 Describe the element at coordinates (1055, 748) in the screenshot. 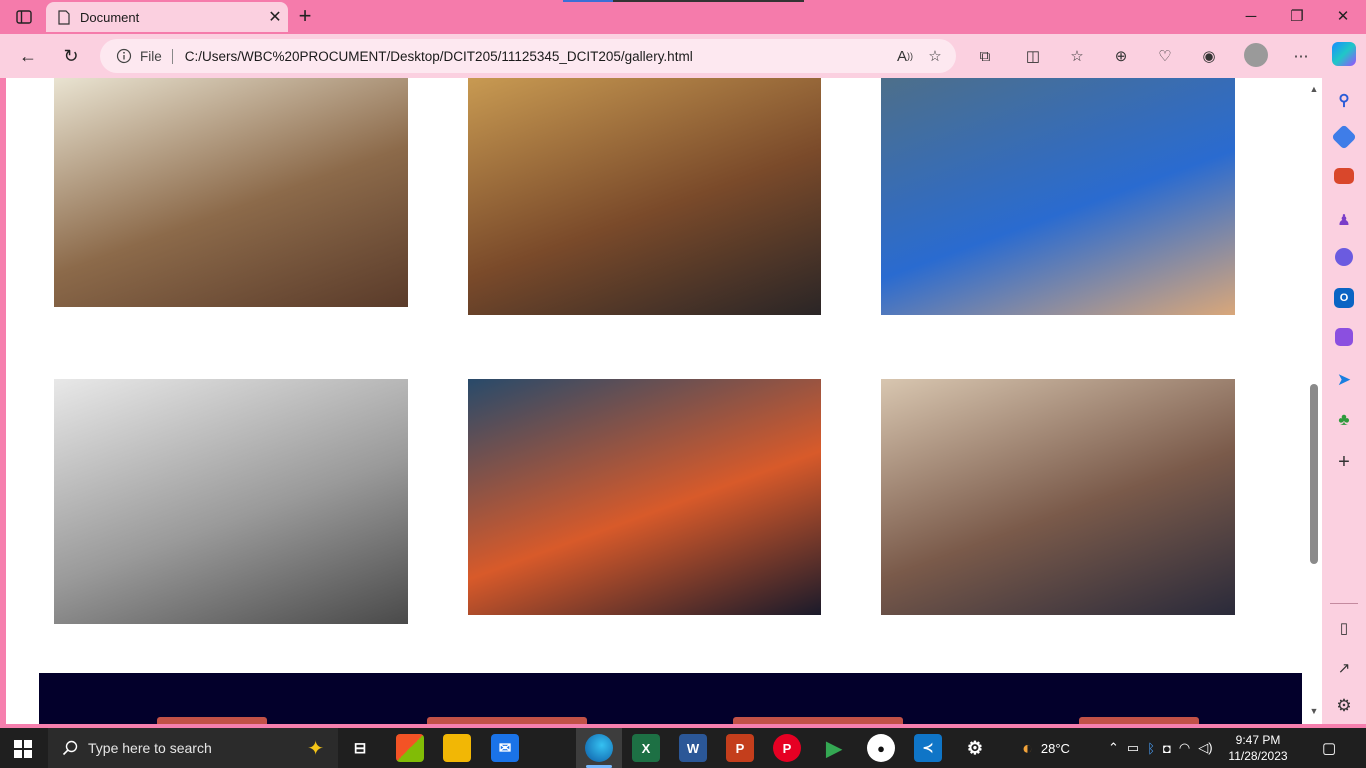

I see `weather-temp: 28°C` at that location.